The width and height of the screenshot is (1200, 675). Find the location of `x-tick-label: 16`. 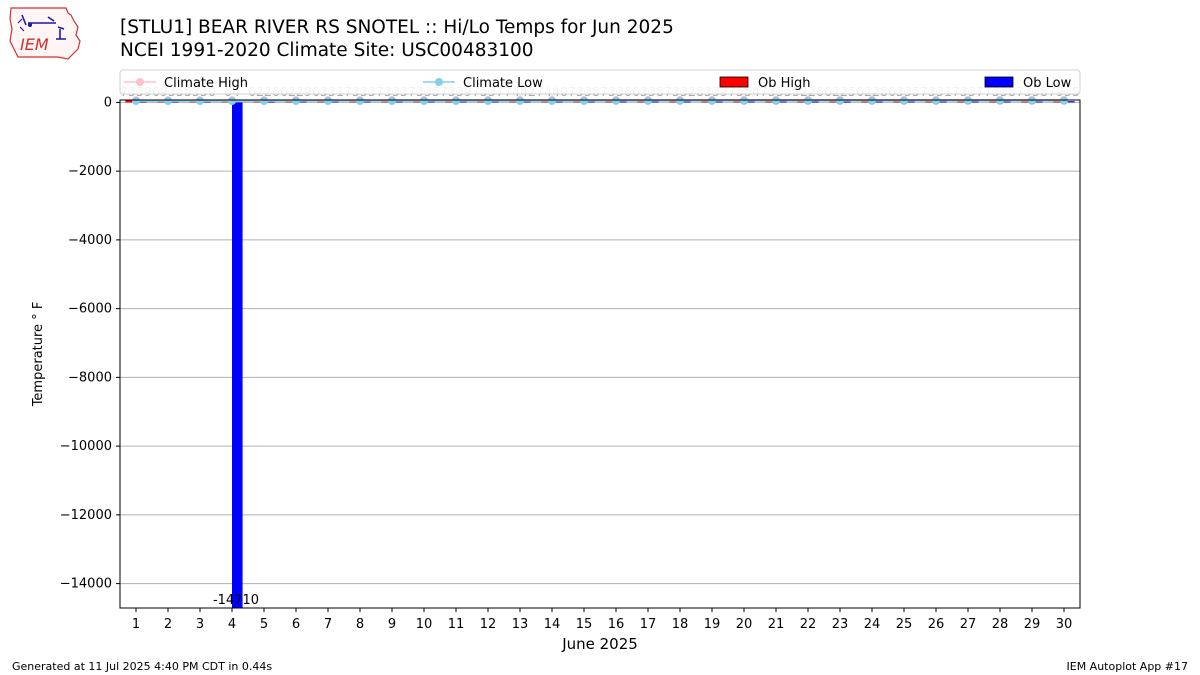

x-tick-label: 16 is located at coordinates (616, 624).